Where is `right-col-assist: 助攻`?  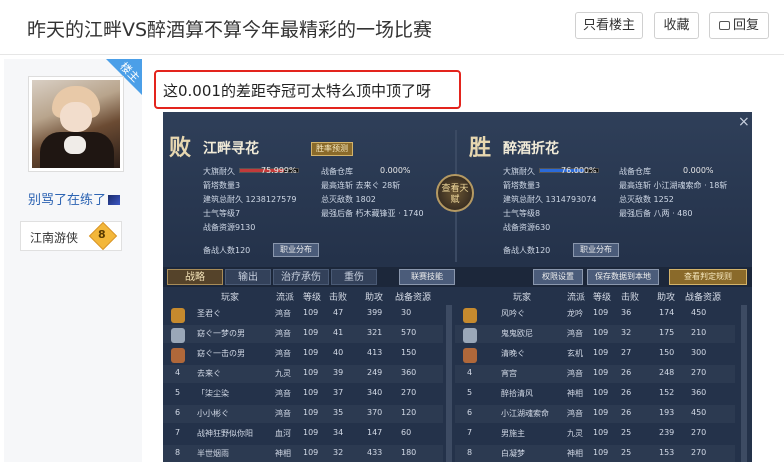 right-col-assist: 助攻 is located at coordinates (666, 298).